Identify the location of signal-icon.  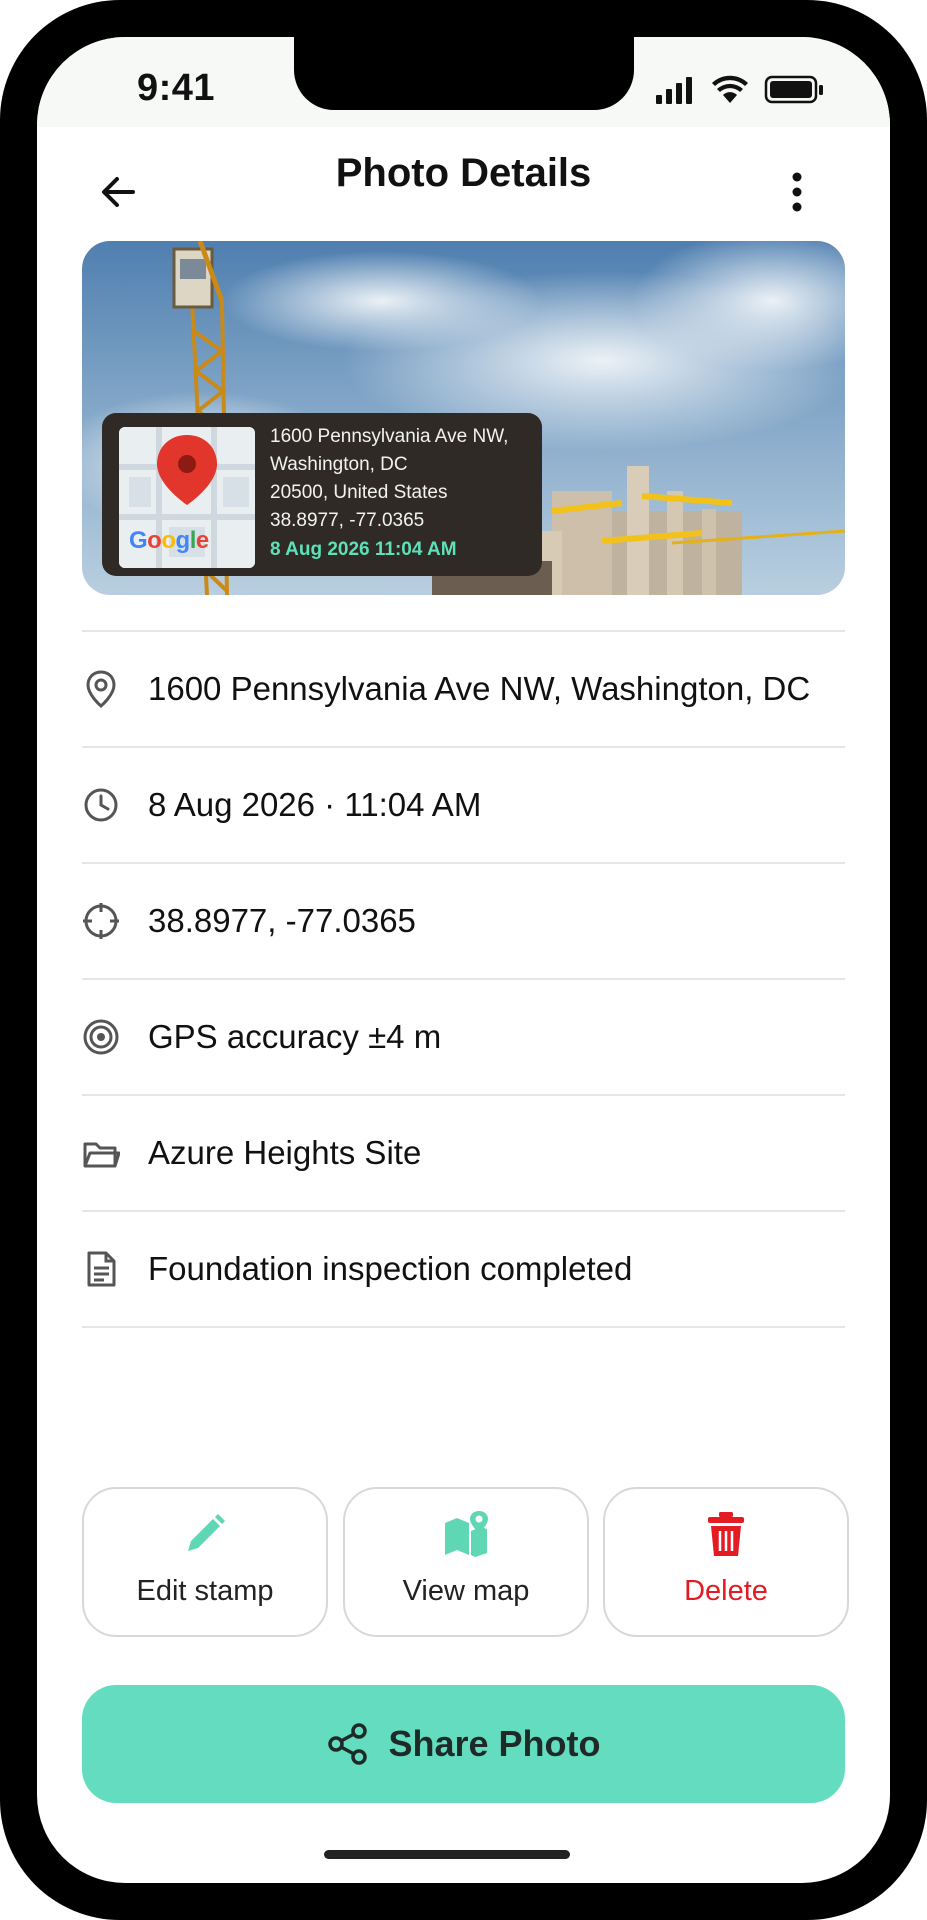
(674, 90).